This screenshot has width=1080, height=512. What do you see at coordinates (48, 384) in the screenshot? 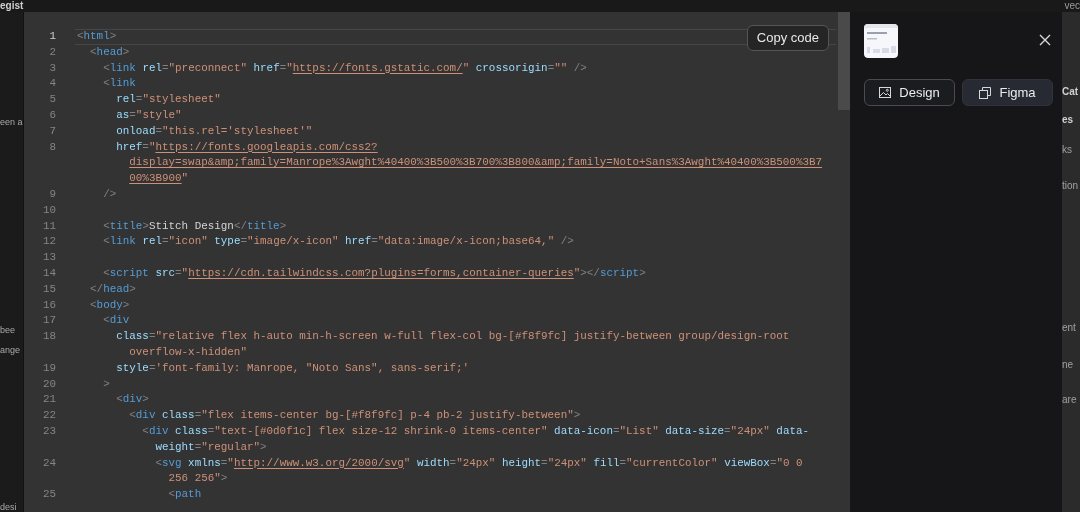
I see `line-number: 20` at bounding box center [48, 384].